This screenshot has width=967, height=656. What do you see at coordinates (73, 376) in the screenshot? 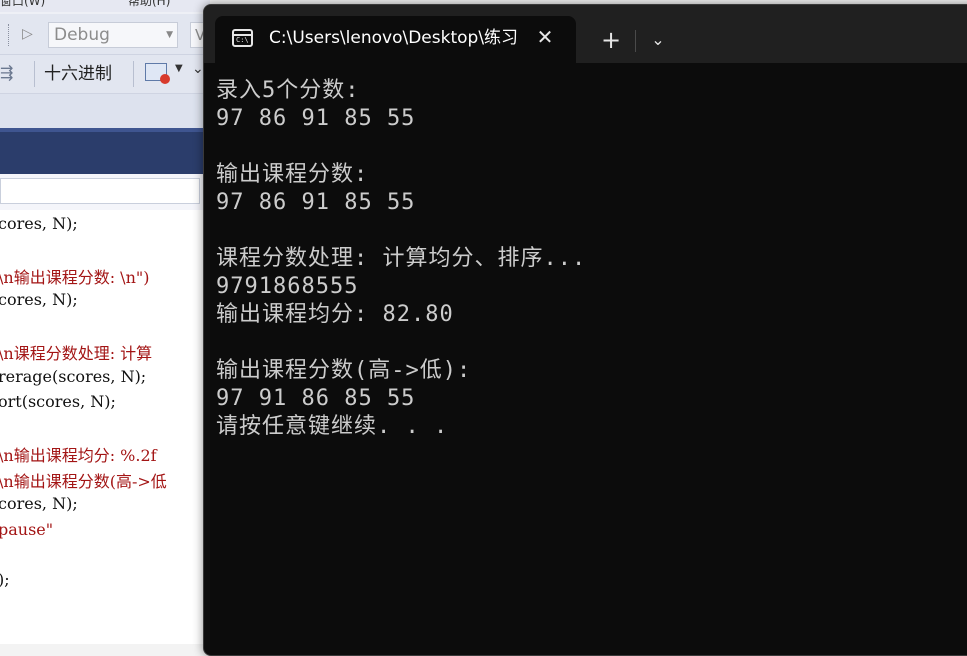
I see `code-line: rerage(scores, N);` at bounding box center [73, 376].